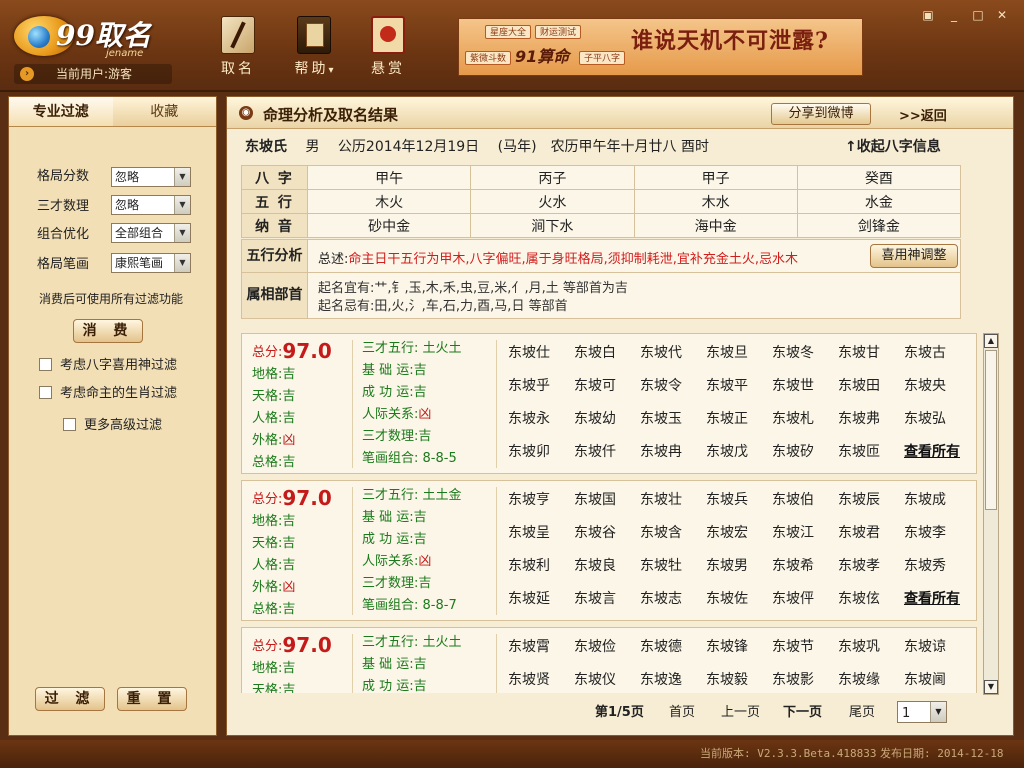  Describe the element at coordinates (871, 353) in the screenshot. I see `name-candidate: 东坡甘` at that location.